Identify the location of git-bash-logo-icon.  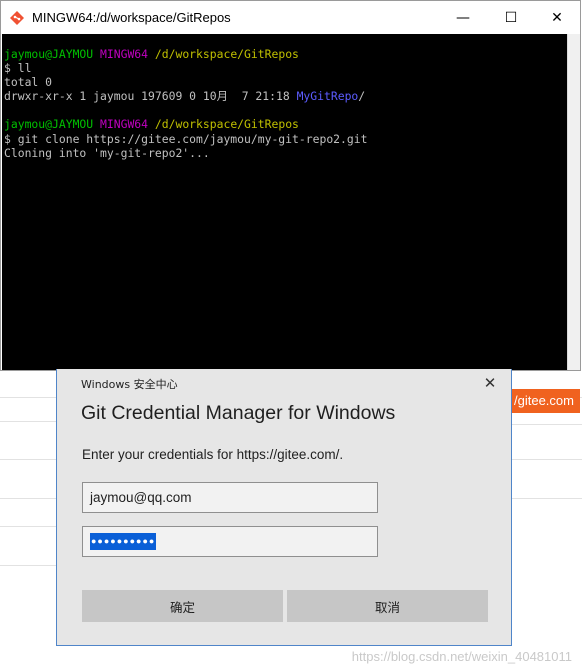
(17, 18).